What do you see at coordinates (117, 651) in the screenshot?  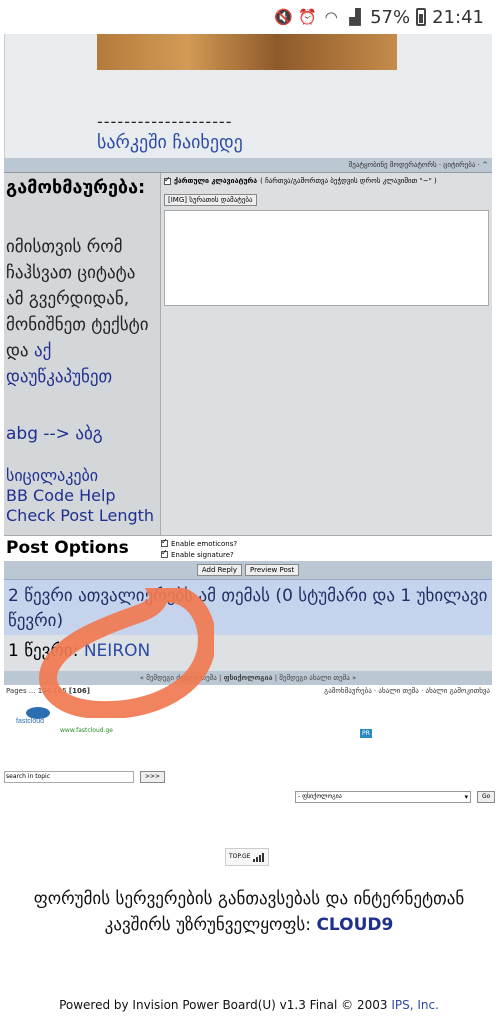 I see `member-link: NEIRON` at bounding box center [117, 651].